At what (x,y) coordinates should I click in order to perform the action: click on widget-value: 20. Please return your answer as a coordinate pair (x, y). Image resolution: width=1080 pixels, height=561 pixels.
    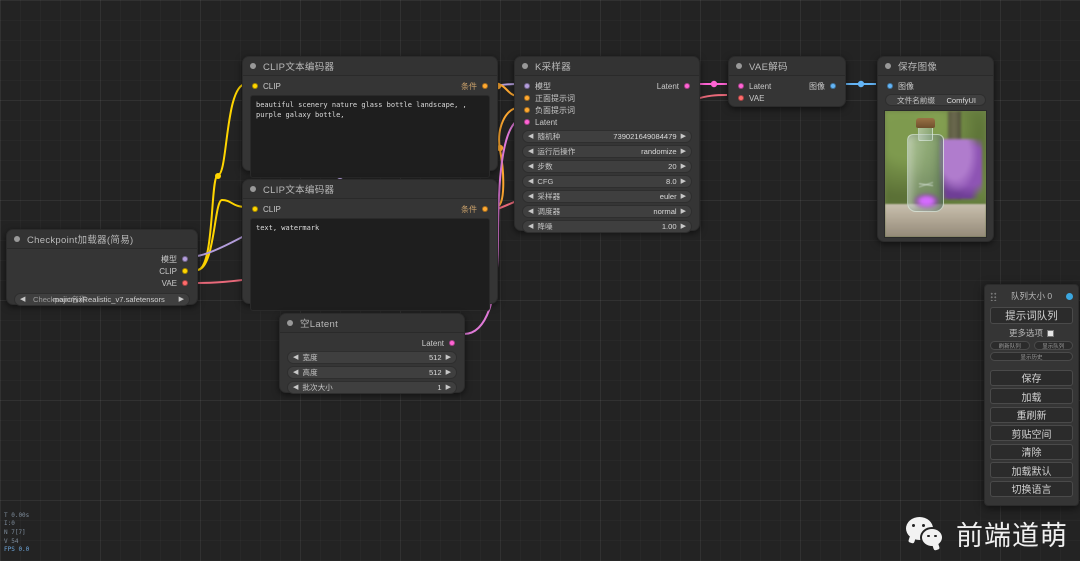
    Looking at the image, I should click on (672, 166).